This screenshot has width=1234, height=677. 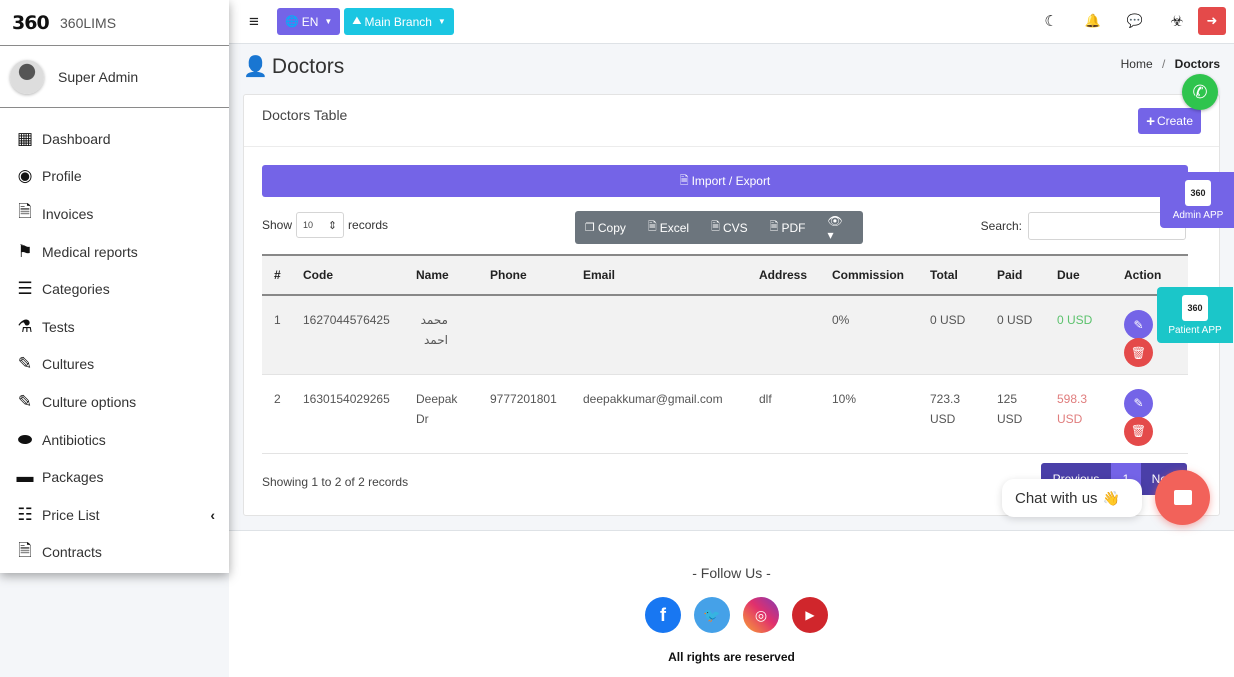 I want to click on sidebar-item-tests: ⚗ Tests, so click(x=114, y=327).